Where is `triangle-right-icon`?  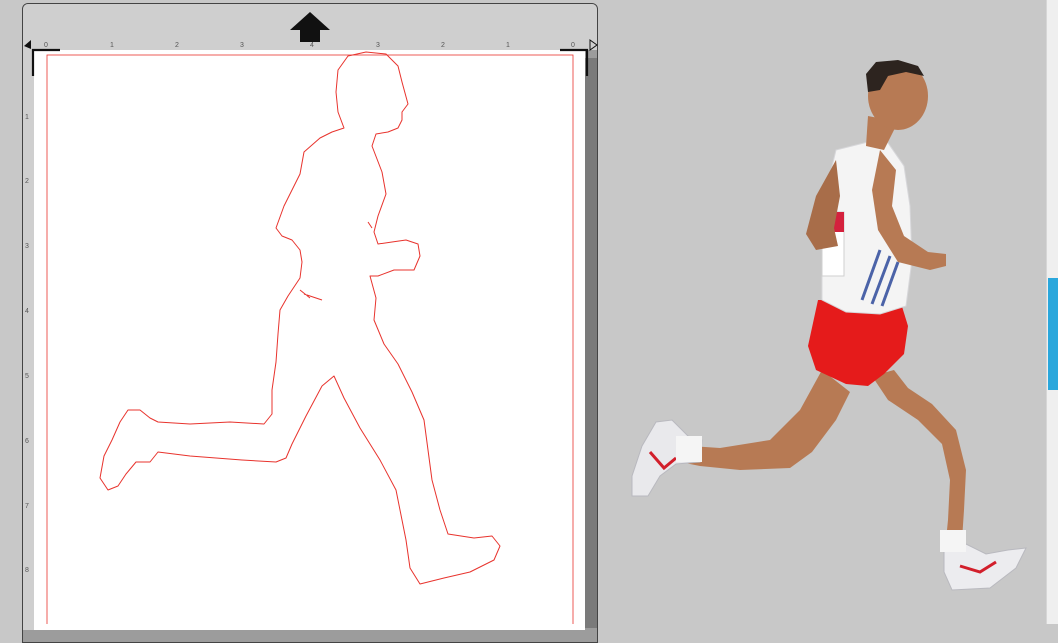
triangle-right-icon is located at coordinates (593, 45).